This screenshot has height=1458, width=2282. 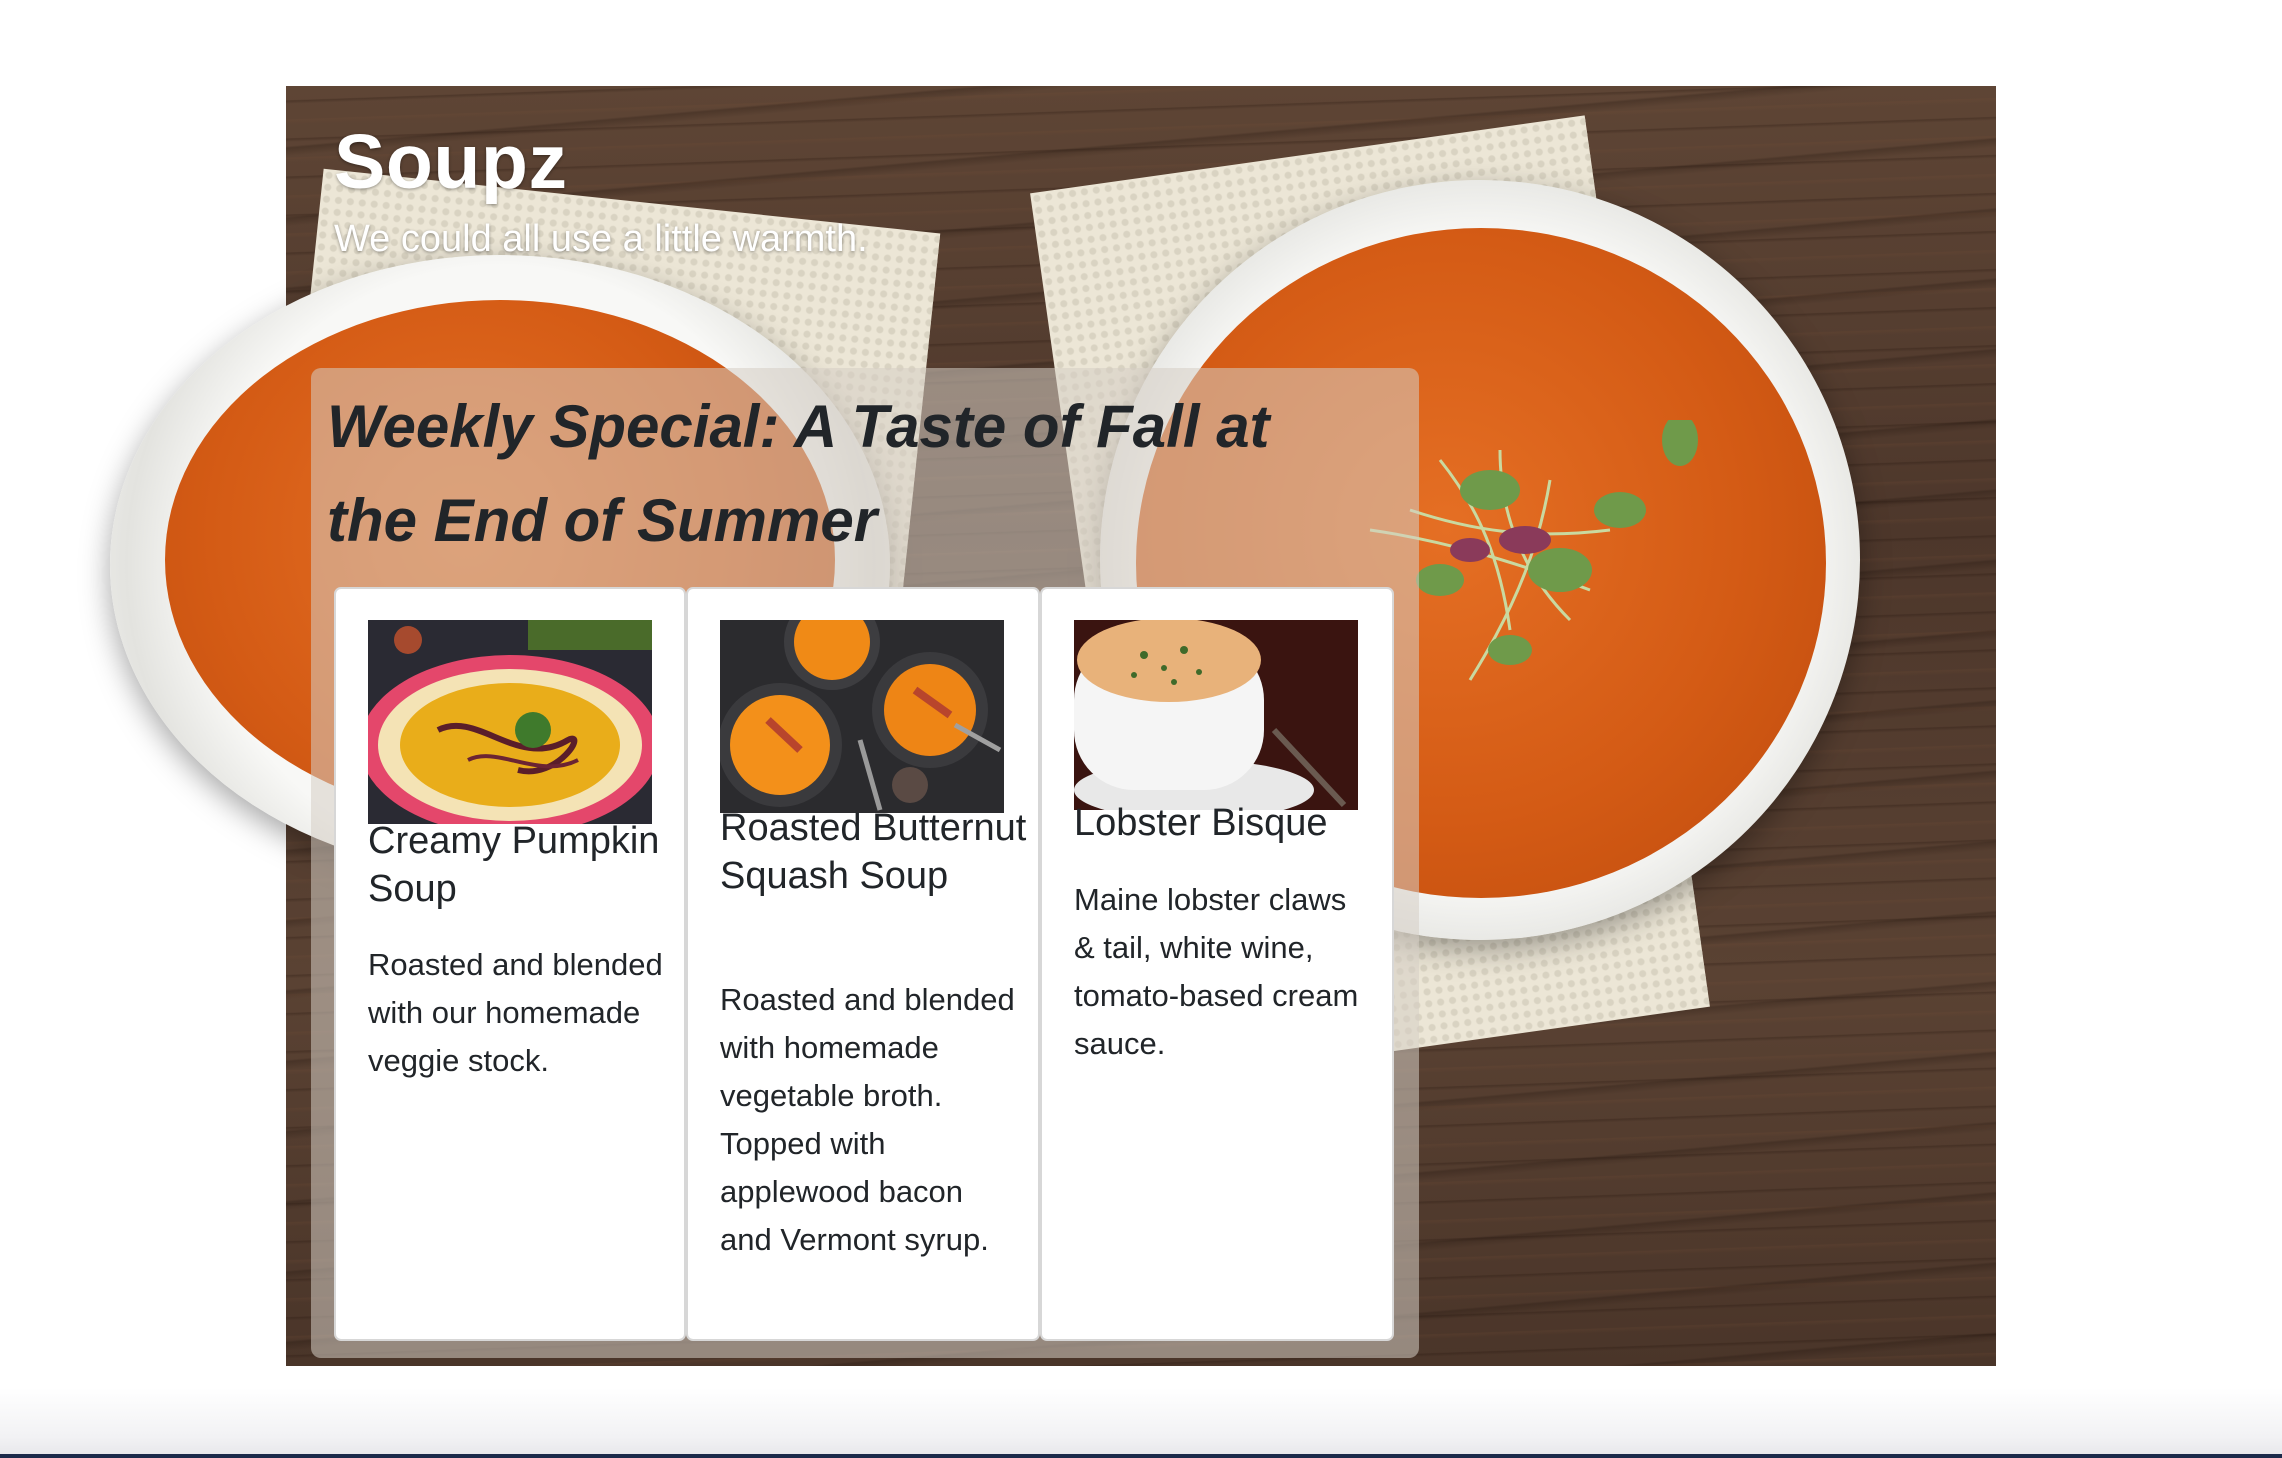 What do you see at coordinates (1141, 1423) in the screenshot?
I see `window-bottom-edge` at bounding box center [1141, 1423].